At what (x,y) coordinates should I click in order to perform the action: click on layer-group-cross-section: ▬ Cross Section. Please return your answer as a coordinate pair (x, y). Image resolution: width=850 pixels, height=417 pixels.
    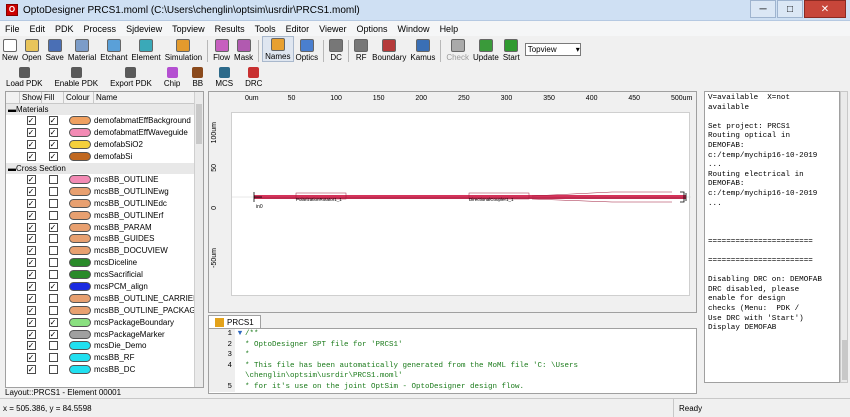
    Looking at the image, I should click on (104, 168).